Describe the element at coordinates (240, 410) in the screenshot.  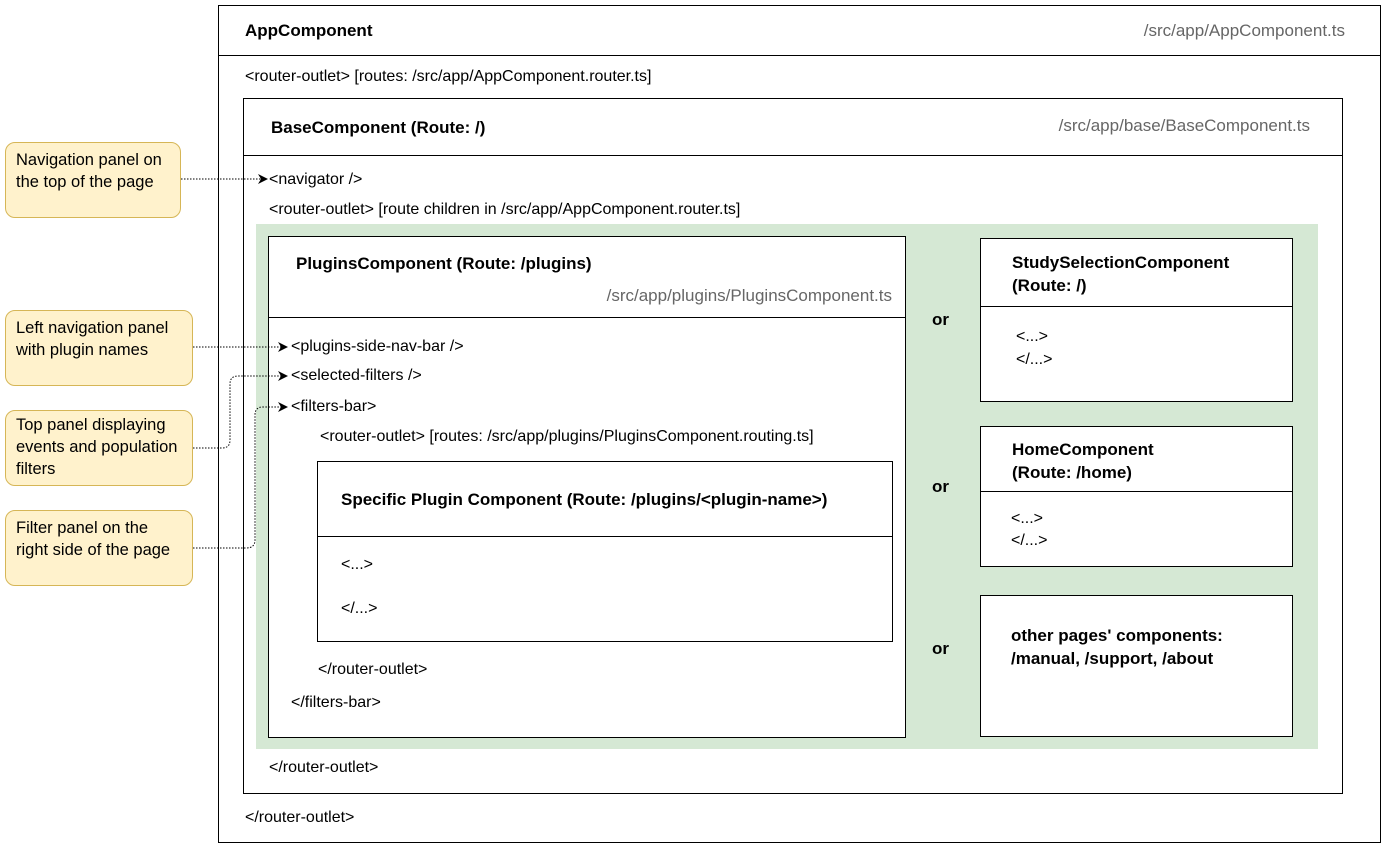
I see `arrow-selected-filters` at that location.